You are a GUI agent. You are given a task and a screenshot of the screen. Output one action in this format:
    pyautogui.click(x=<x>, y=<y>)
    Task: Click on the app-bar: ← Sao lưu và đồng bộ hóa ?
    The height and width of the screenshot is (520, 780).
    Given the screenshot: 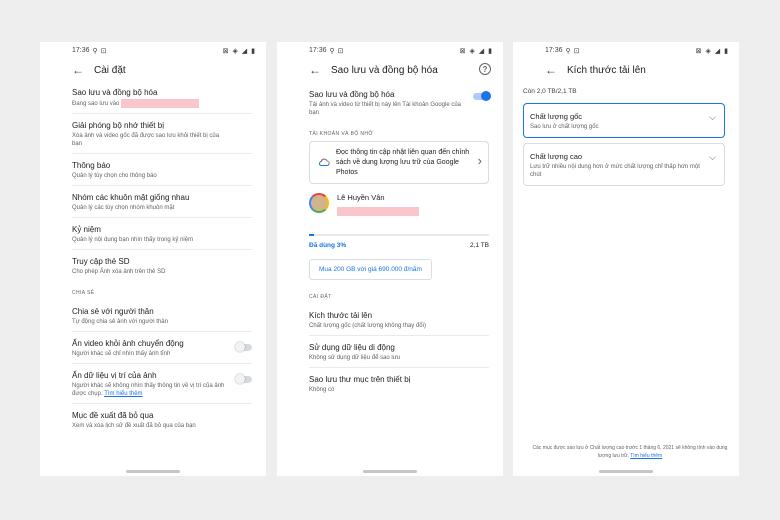 What is the action you would take?
    pyautogui.click(x=390, y=70)
    